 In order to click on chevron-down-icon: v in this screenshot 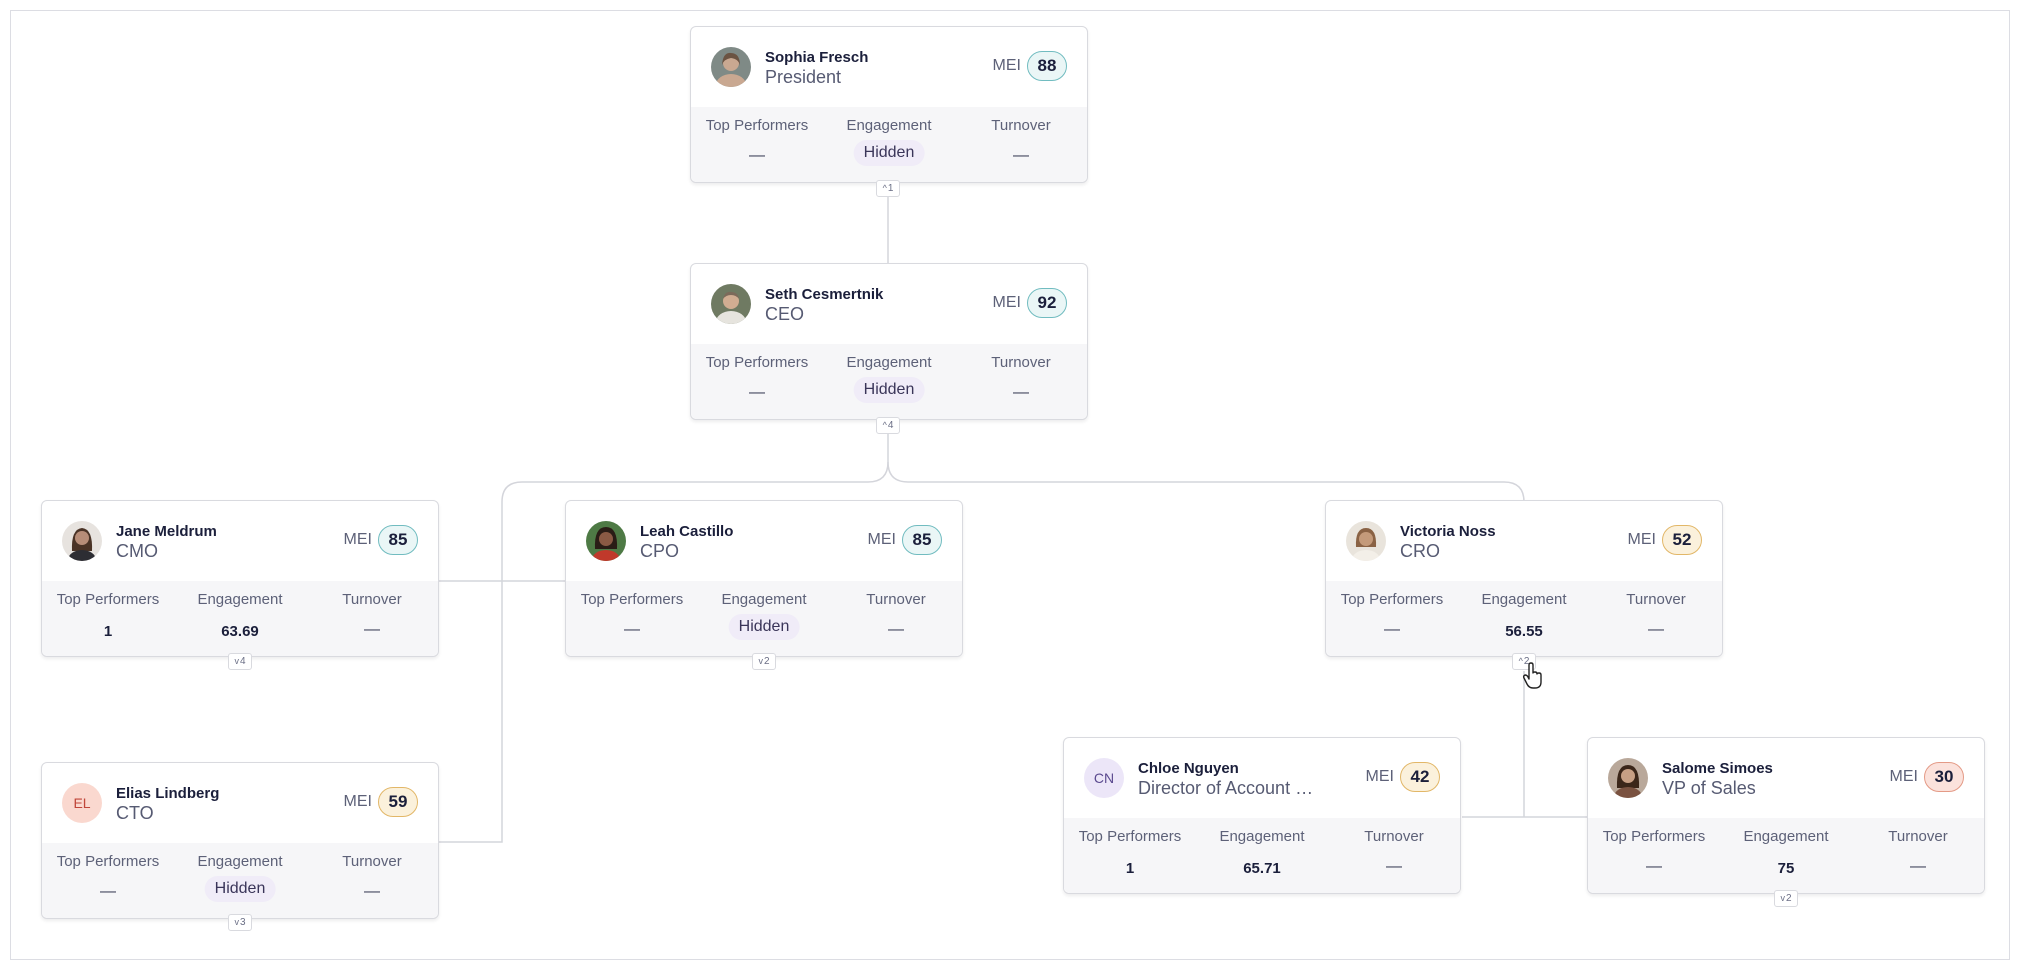, I will do `click(760, 661)`.